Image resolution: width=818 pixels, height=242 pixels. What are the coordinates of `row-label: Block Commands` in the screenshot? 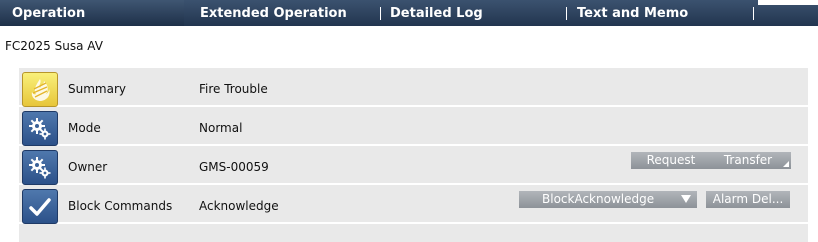 It's located at (120, 206).